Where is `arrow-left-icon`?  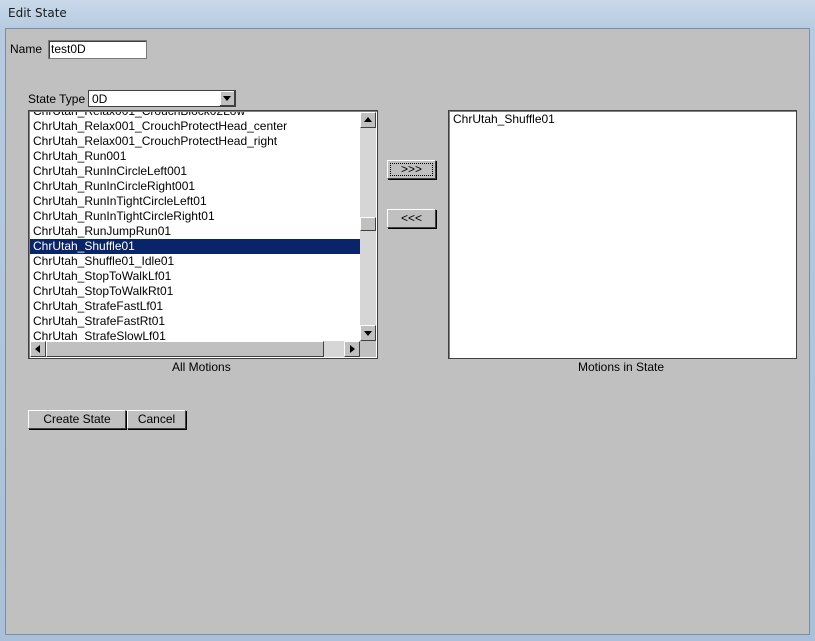
arrow-left-icon is located at coordinates (37, 349).